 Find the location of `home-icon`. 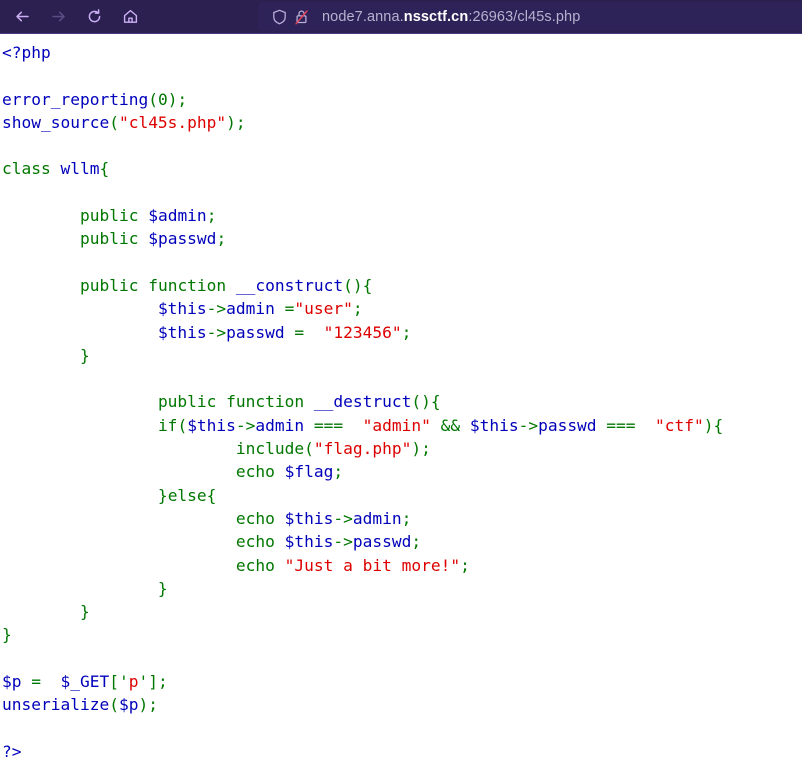

home-icon is located at coordinates (130, 16).